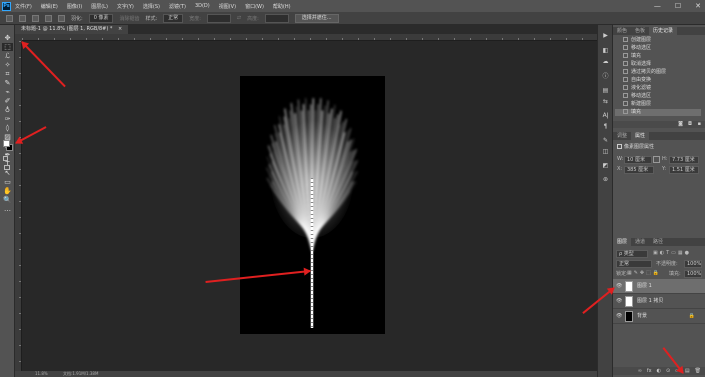  I want to click on brush-tool-icon: ✐, so click(7, 101).